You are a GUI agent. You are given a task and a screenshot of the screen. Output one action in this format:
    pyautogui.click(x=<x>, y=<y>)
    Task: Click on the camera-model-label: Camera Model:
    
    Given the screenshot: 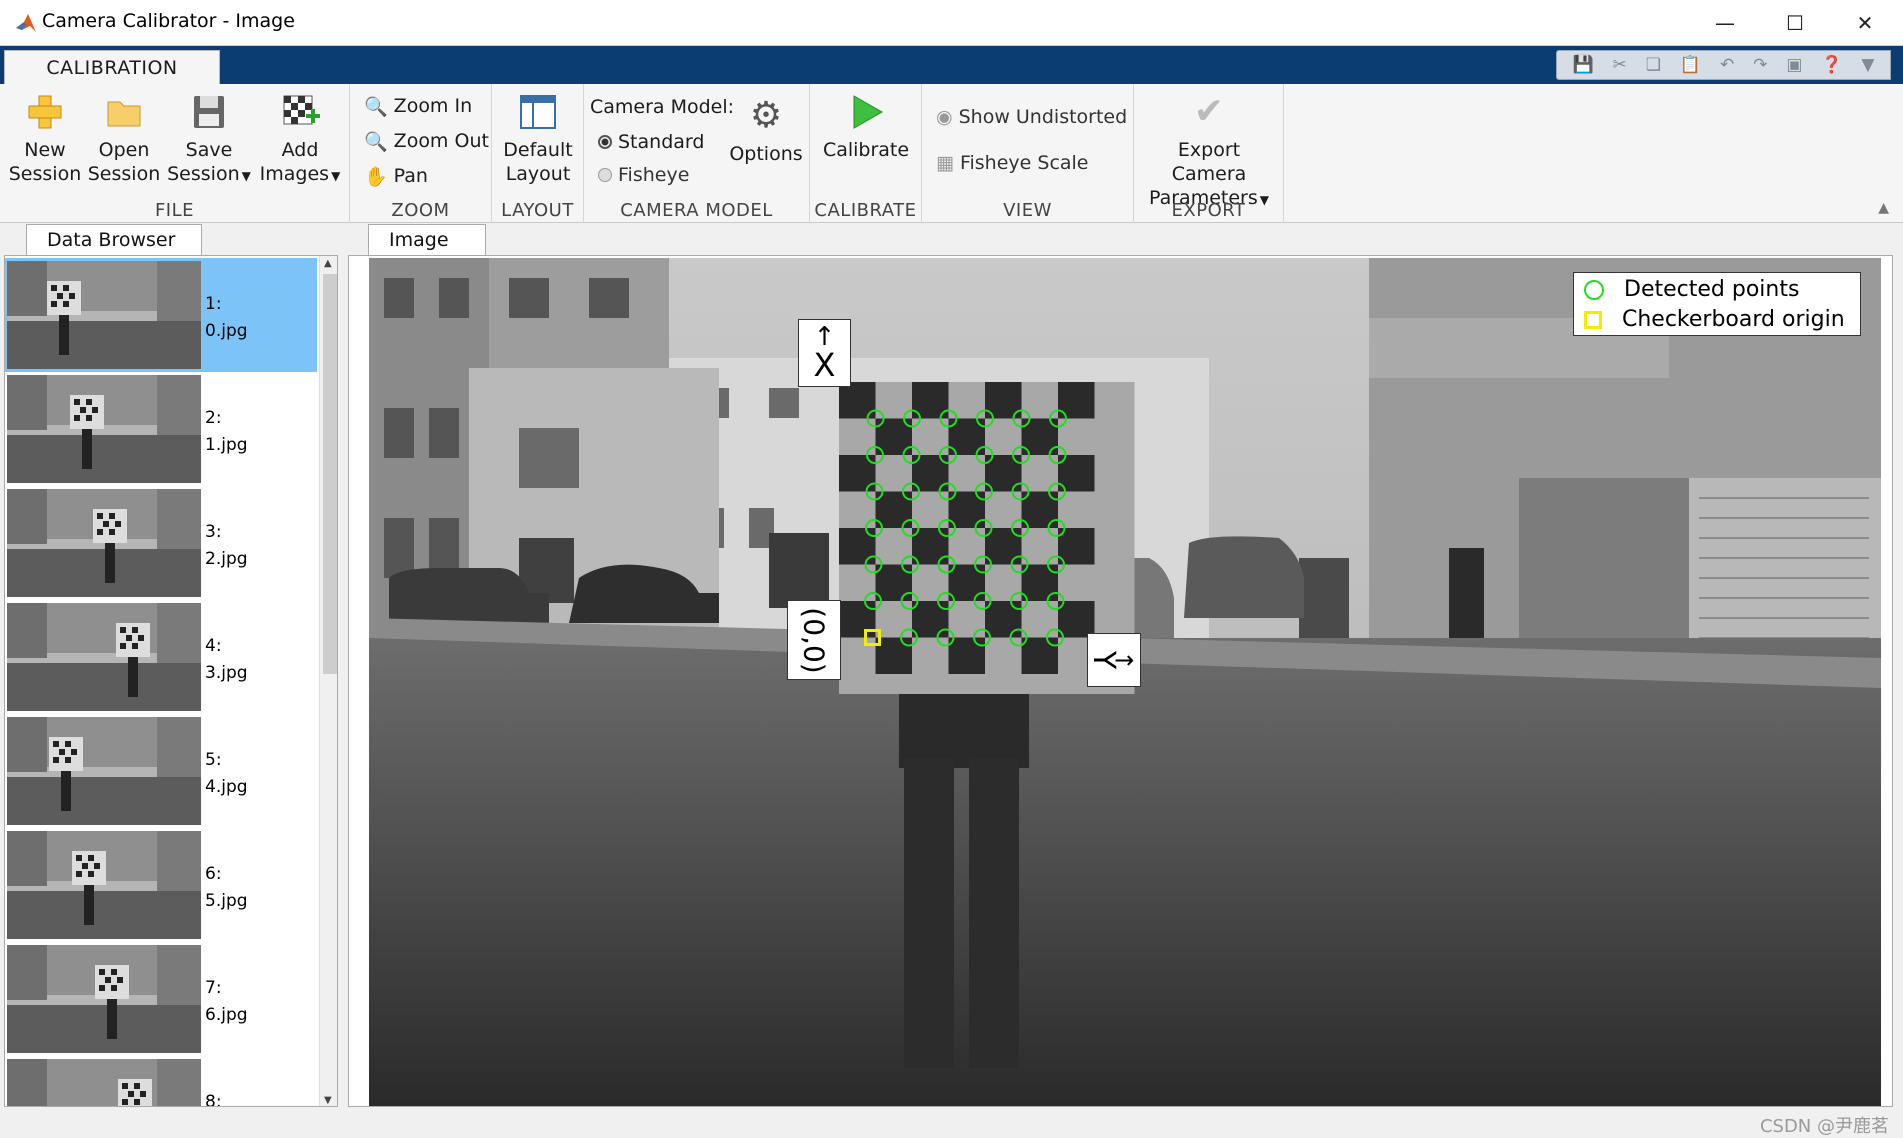 What is the action you would take?
    pyautogui.click(x=662, y=107)
    